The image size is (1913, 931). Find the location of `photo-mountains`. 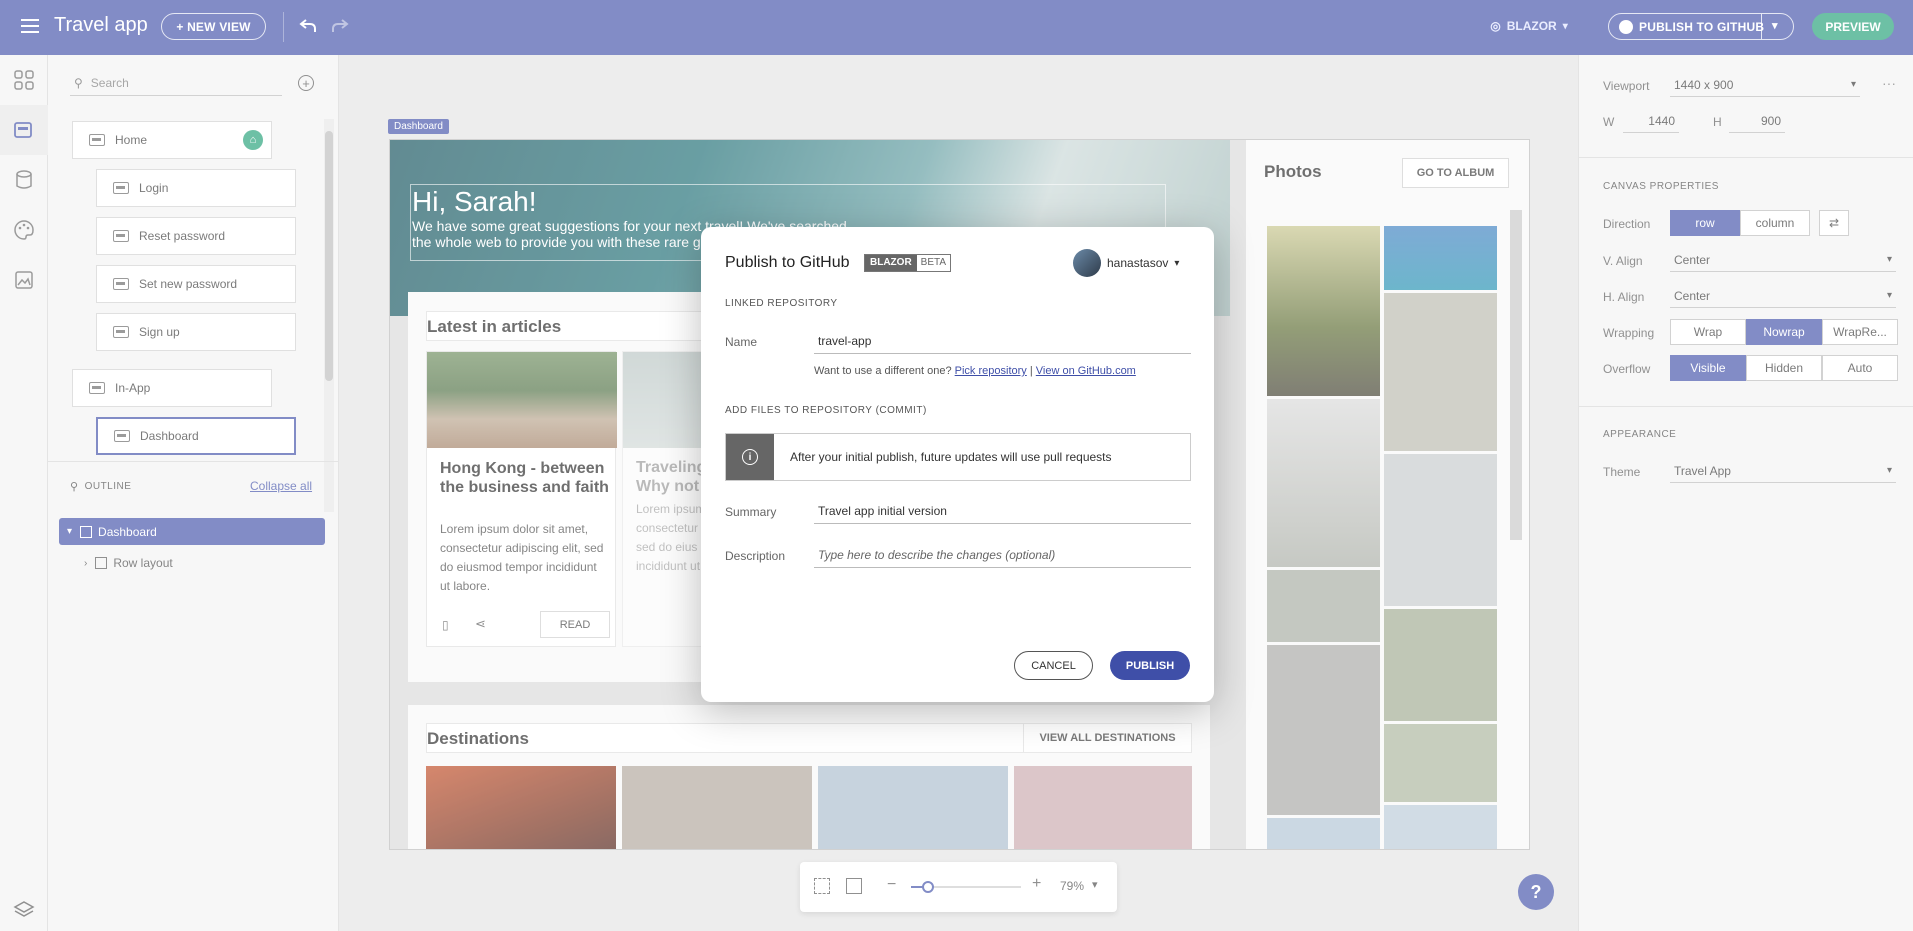

photo-mountains is located at coordinates (1440, 530).